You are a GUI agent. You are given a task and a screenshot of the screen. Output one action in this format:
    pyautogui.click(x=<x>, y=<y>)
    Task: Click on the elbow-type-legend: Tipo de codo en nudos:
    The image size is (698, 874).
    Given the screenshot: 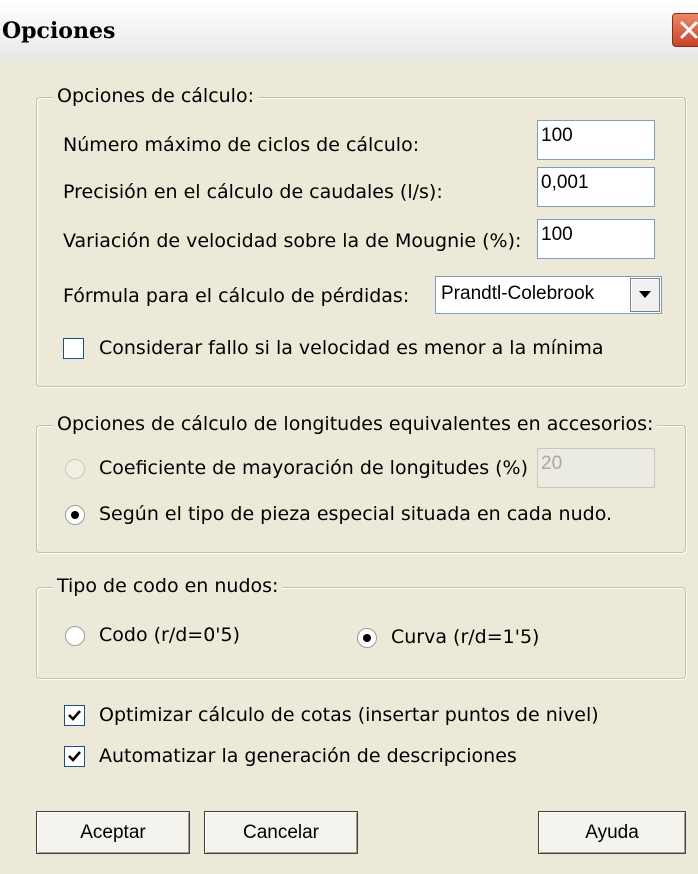 What is the action you would take?
    pyautogui.click(x=168, y=586)
    